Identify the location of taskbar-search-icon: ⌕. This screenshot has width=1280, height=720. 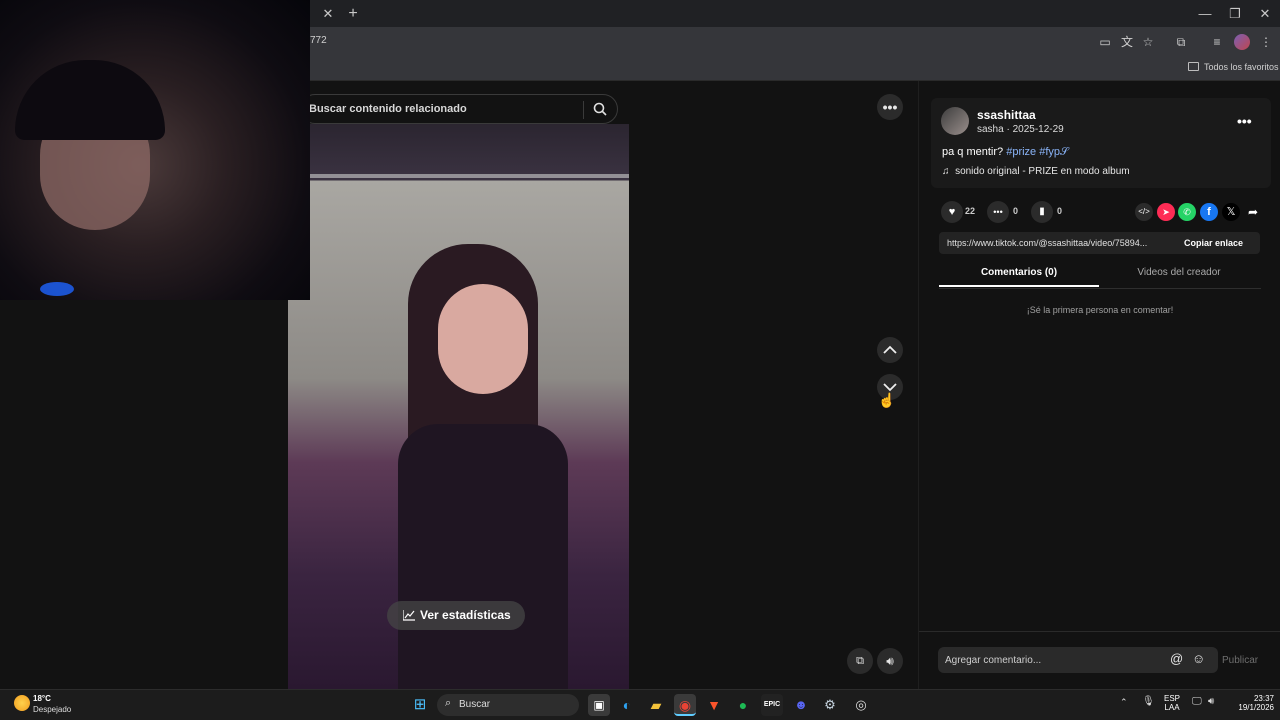
(448, 703).